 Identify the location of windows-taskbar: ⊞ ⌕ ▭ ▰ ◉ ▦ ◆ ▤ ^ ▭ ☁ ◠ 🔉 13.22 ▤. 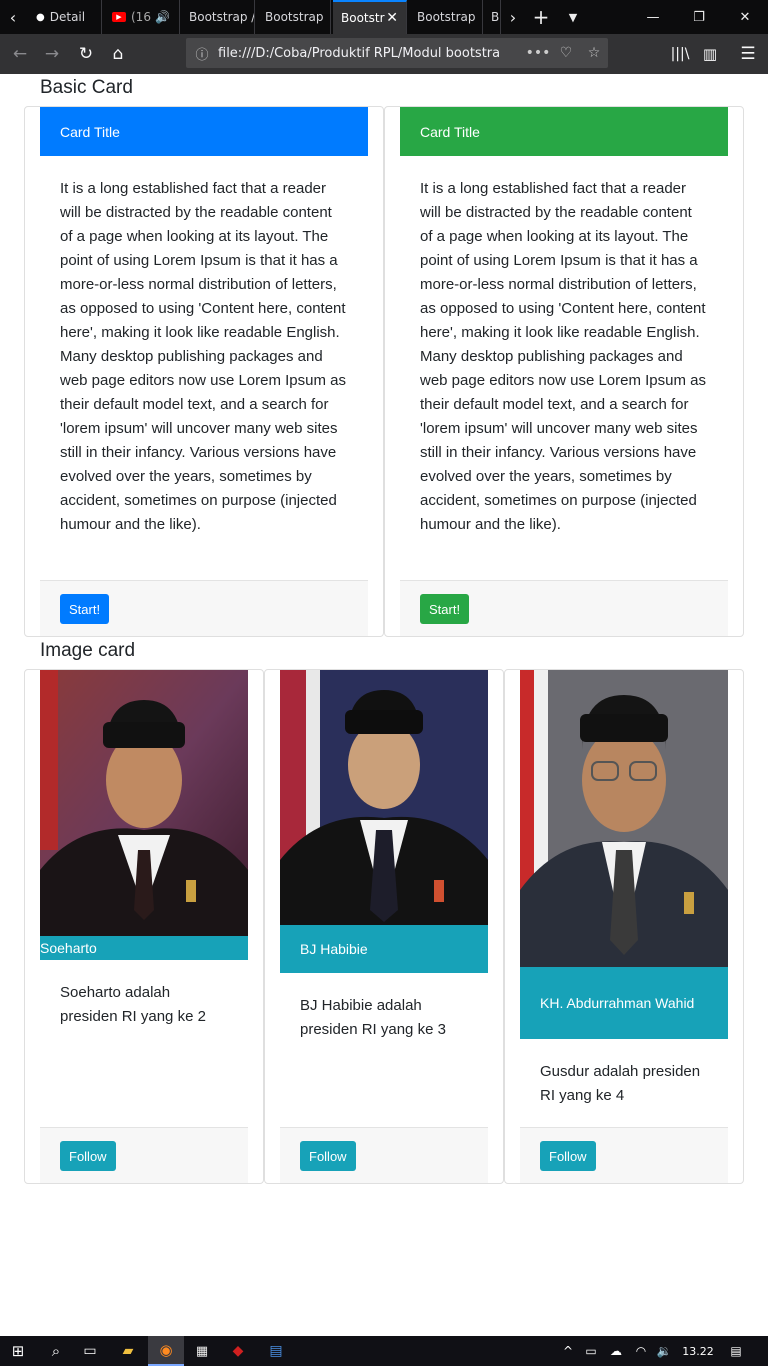
(384, 1351).